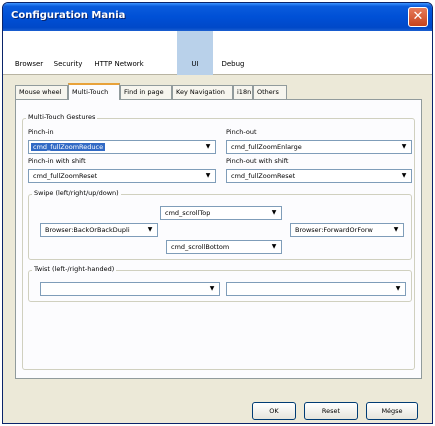 This screenshot has height=426, width=435. I want to click on toolbar-ui: UI, so click(195, 53).